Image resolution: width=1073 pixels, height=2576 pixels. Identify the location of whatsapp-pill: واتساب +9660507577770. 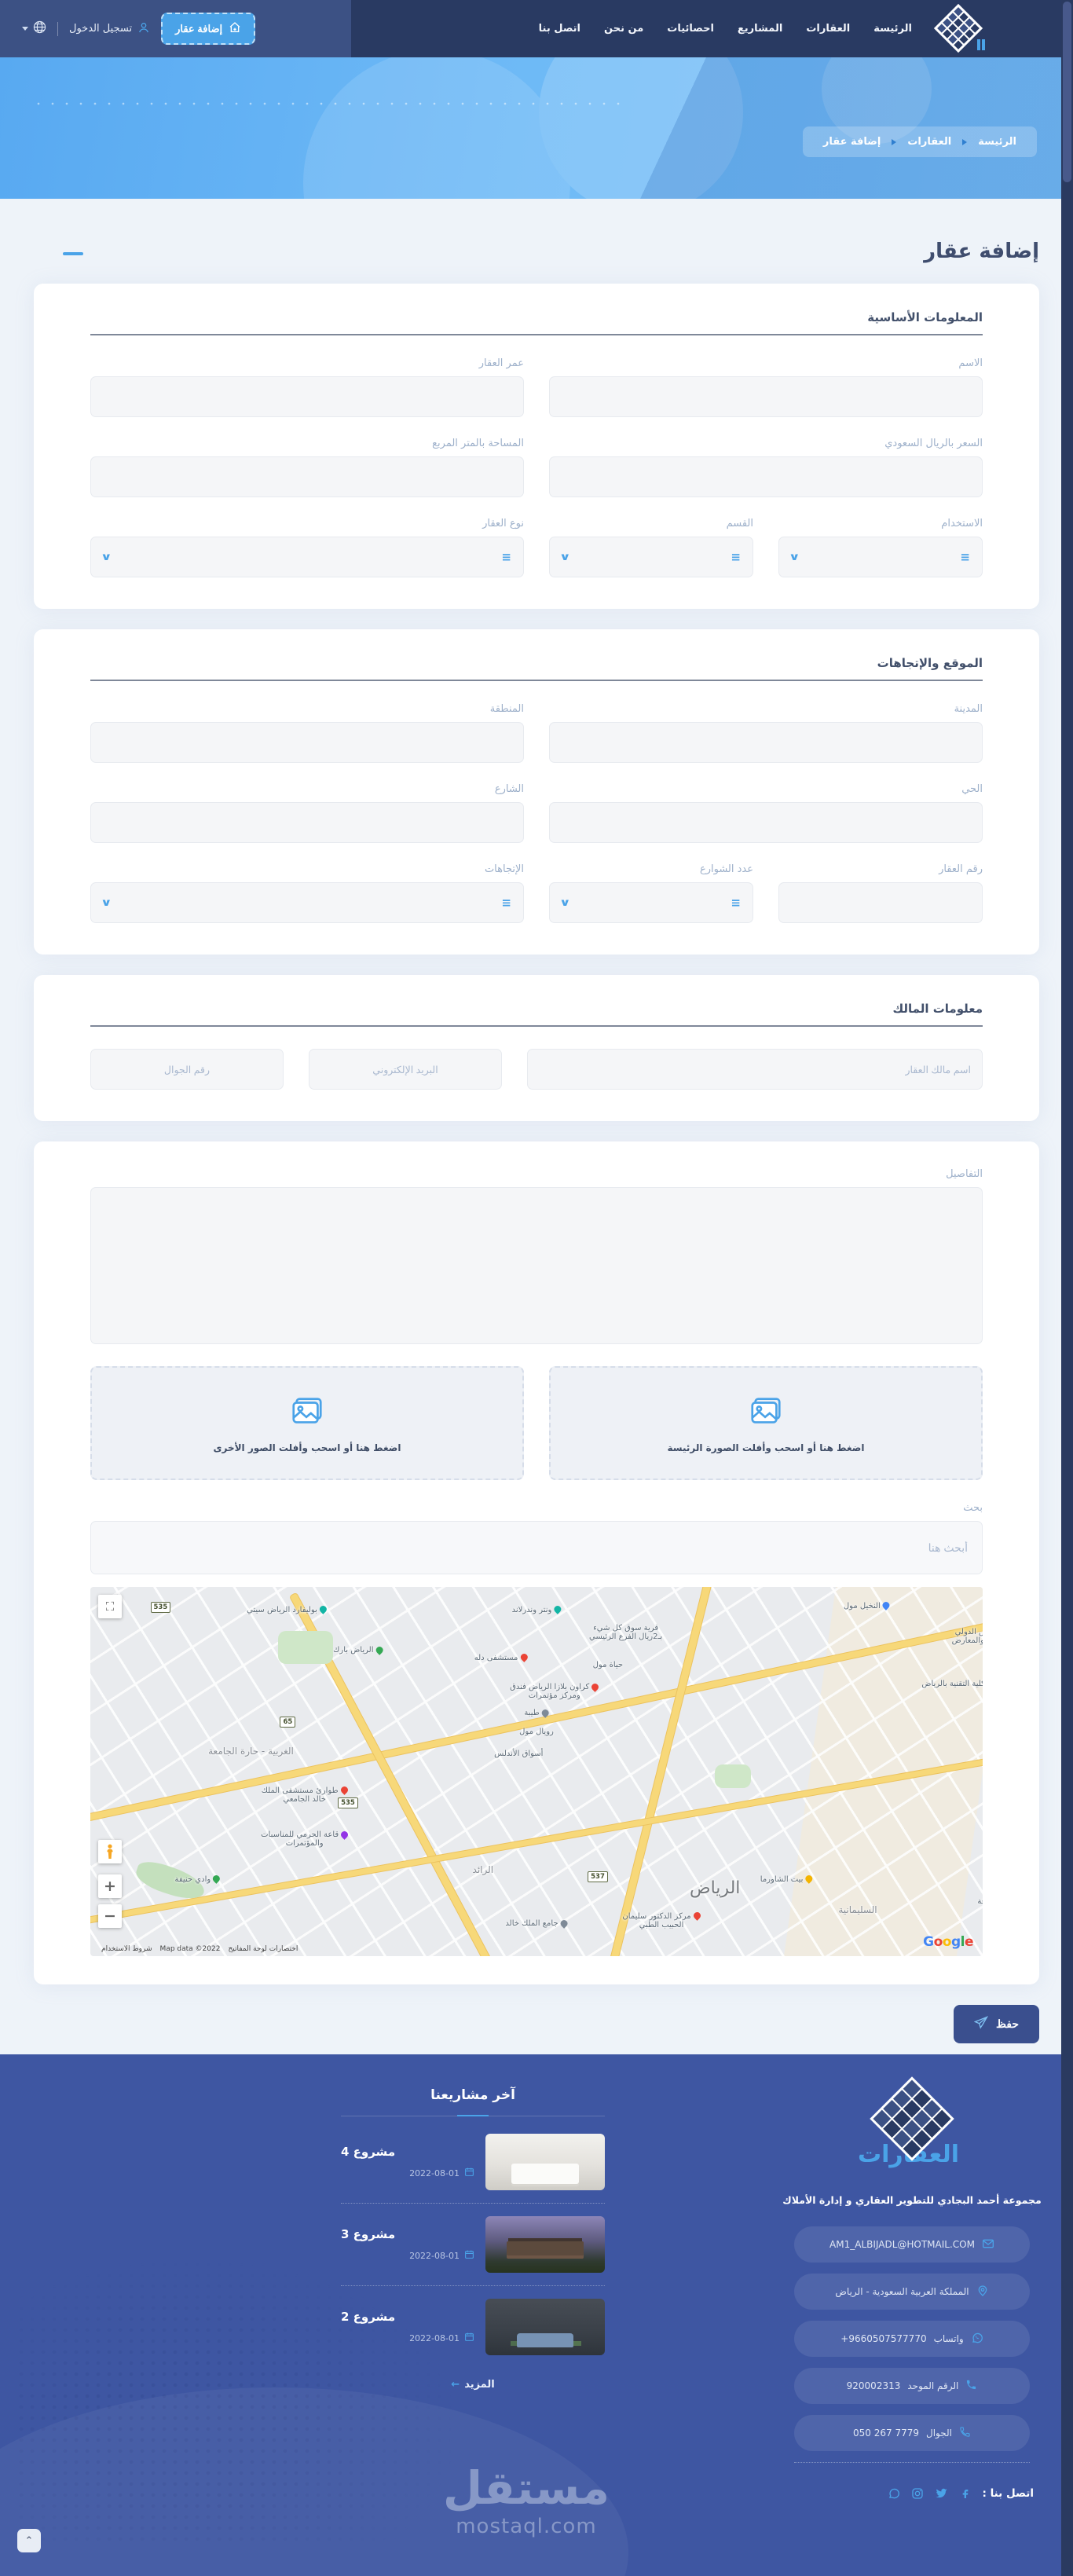
(912, 2339).